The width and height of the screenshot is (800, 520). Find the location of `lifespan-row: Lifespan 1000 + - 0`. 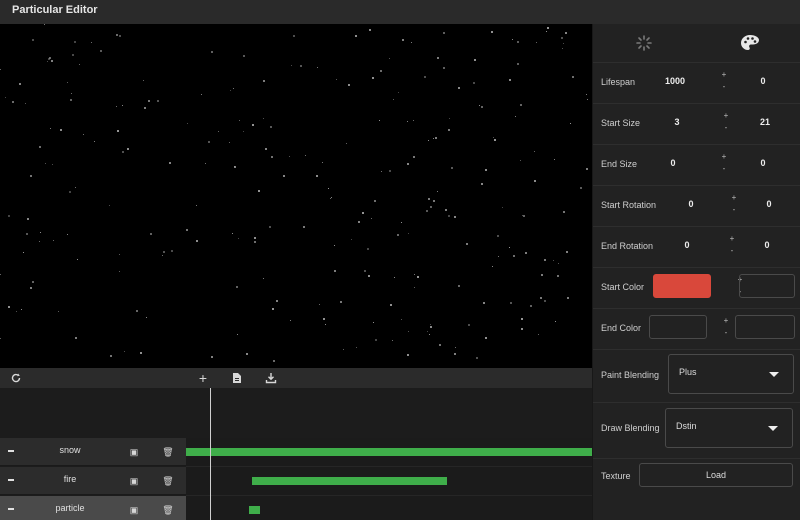

lifespan-row: Lifespan 1000 + - 0 is located at coordinates (696, 82).